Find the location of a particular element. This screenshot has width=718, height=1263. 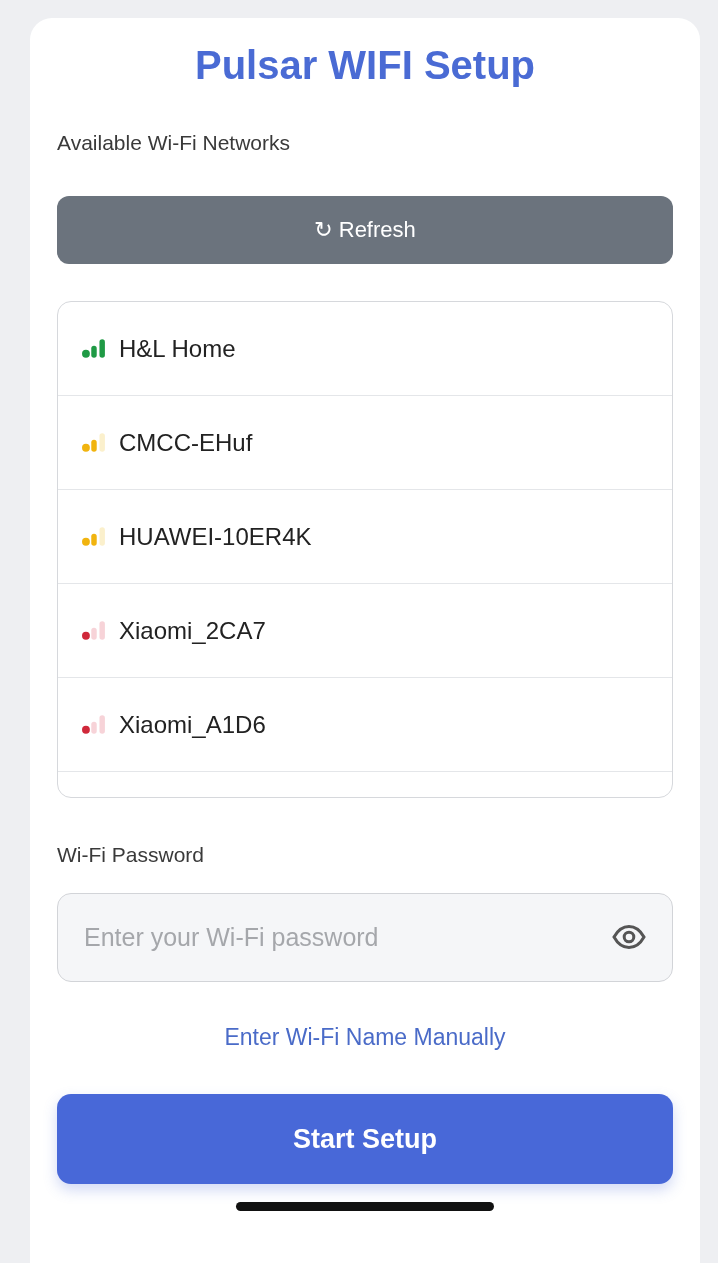

network-item: H&L Home is located at coordinates (365, 349).